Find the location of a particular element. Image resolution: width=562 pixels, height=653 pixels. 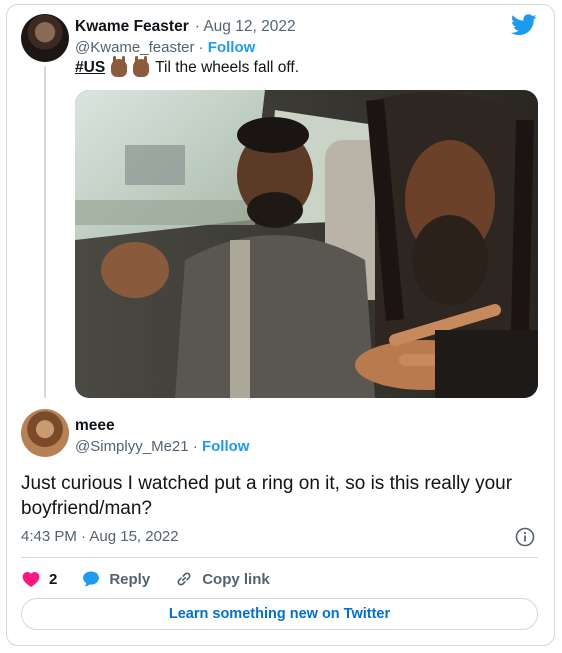

tweet-date: · Aug 12, 2022 is located at coordinates (245, 27).